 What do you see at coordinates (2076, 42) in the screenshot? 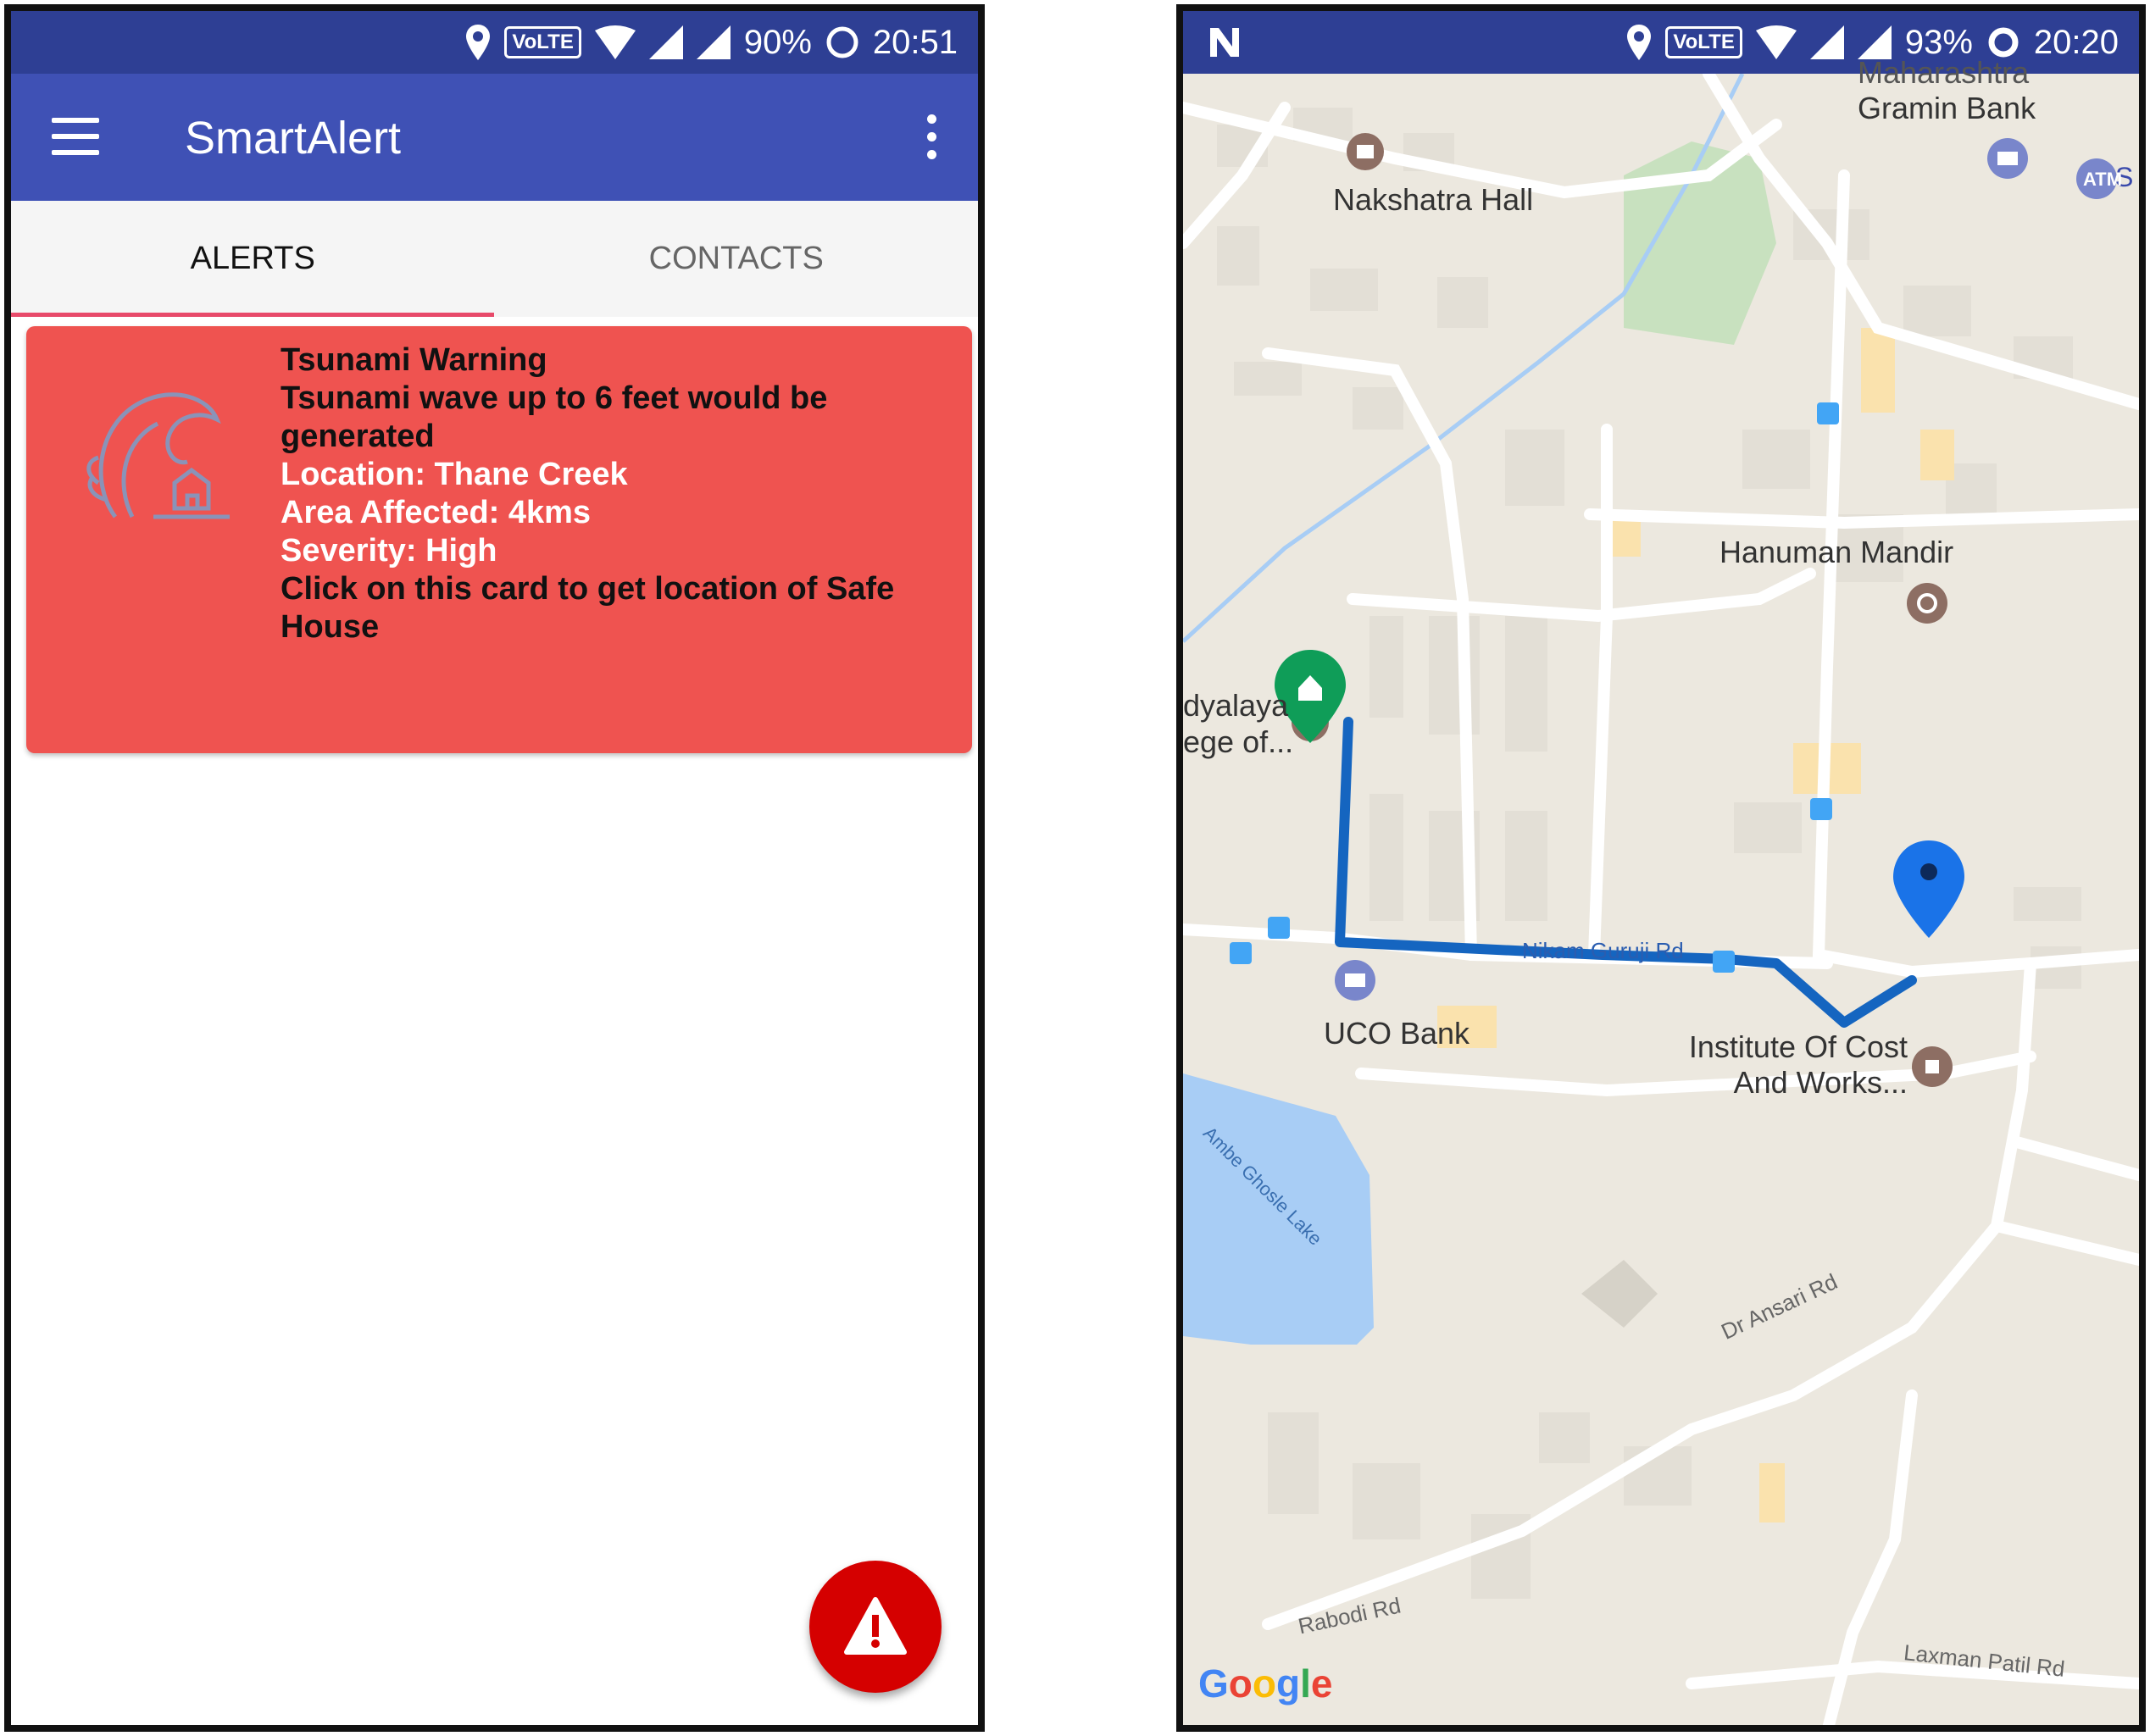
I see `status-time: 20:20` at bounding box center [2076, 42].